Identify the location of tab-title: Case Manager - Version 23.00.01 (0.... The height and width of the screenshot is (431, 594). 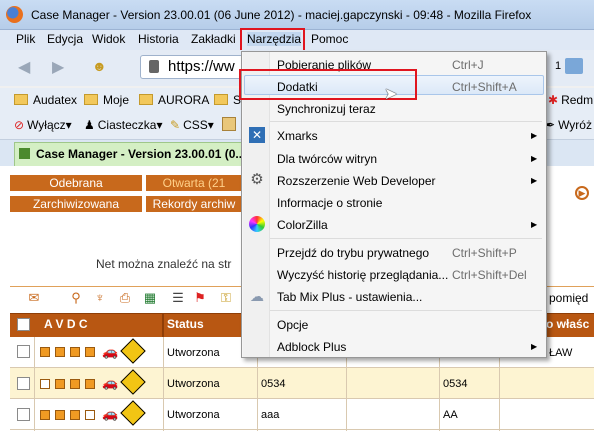
(141, 154).